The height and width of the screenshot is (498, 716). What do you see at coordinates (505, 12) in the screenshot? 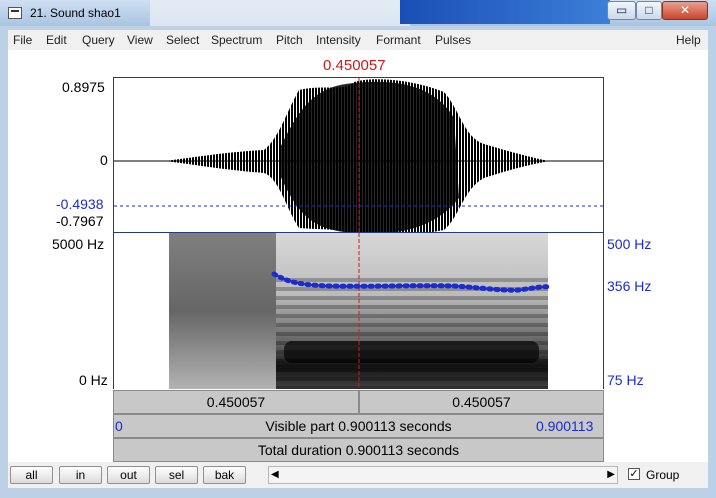
I see `background-window-title` at bounding box center [505, 12].